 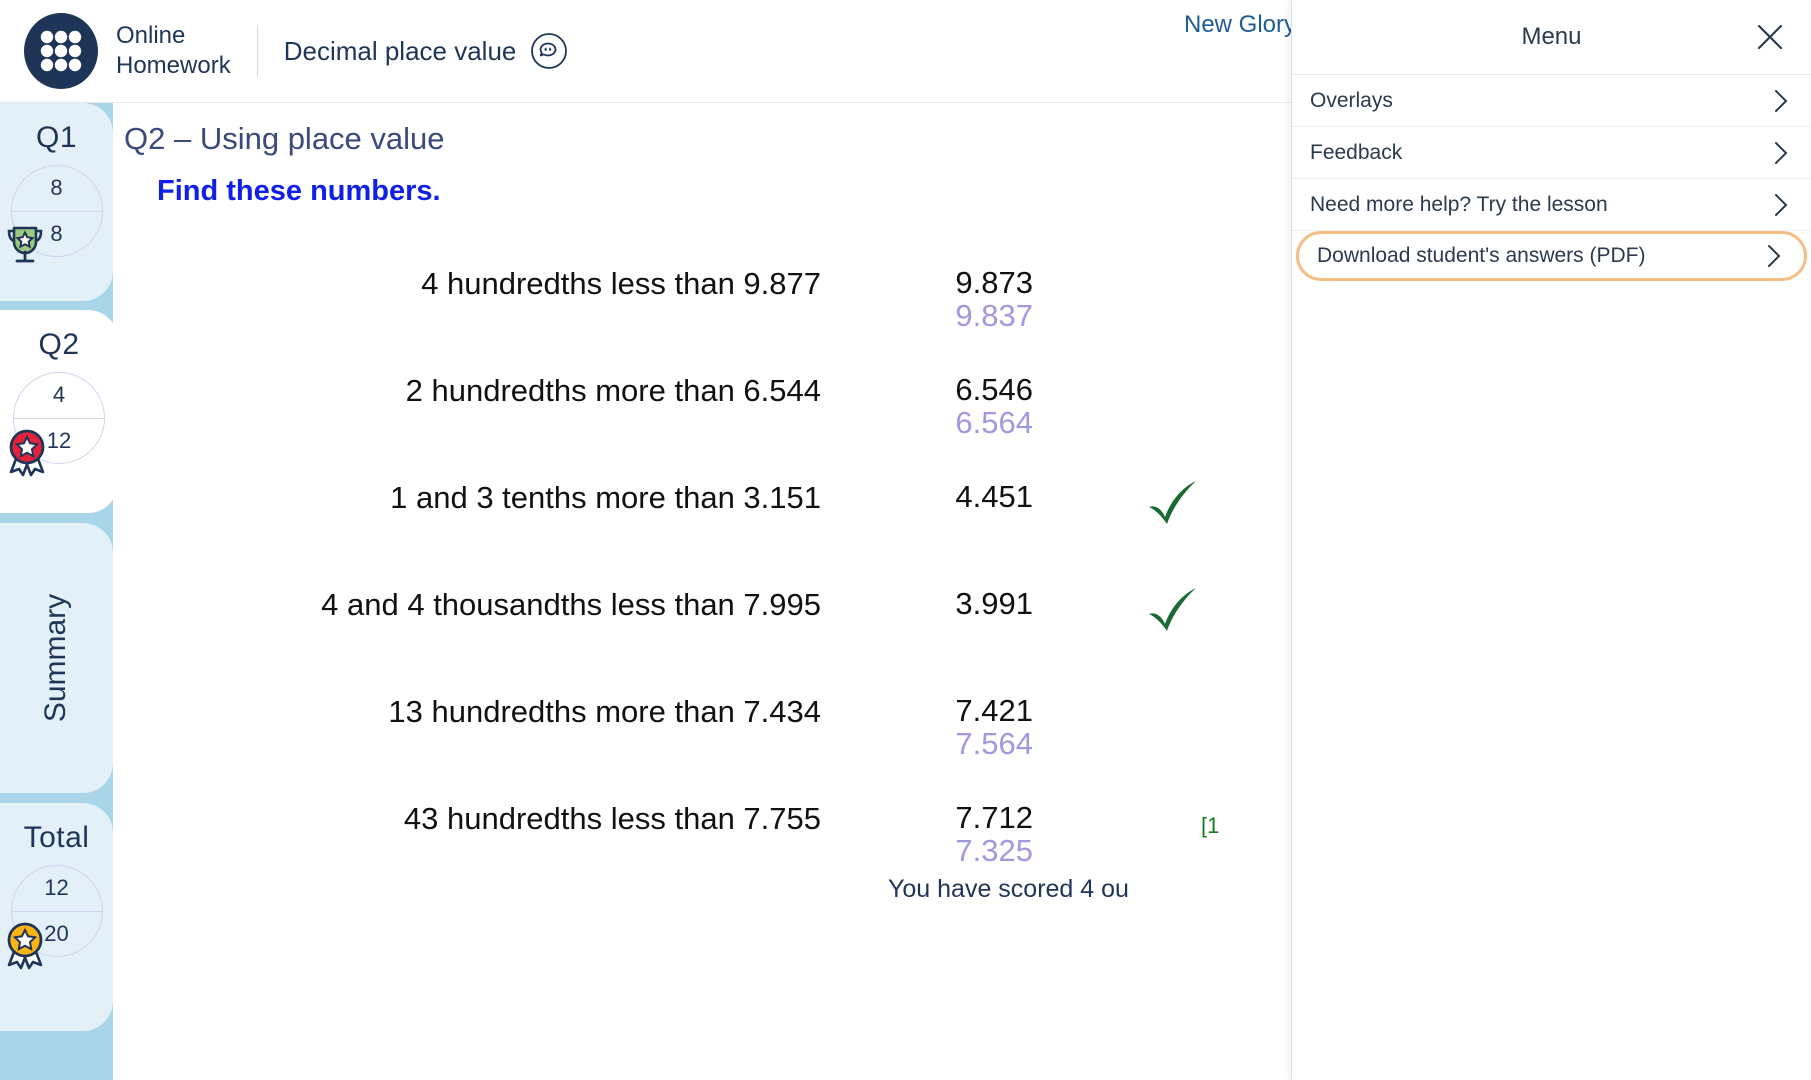 I want to click on sidebar-item-q2: Q2 4 12, so click(x=59, y=411).